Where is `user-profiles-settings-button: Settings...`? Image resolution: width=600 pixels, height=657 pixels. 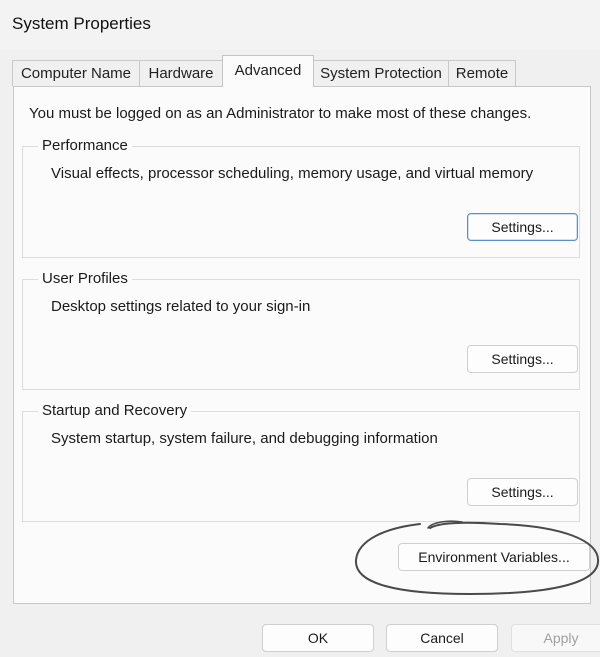
user-profiles-settings-button: Settings... is located at coordinates (522, 359).